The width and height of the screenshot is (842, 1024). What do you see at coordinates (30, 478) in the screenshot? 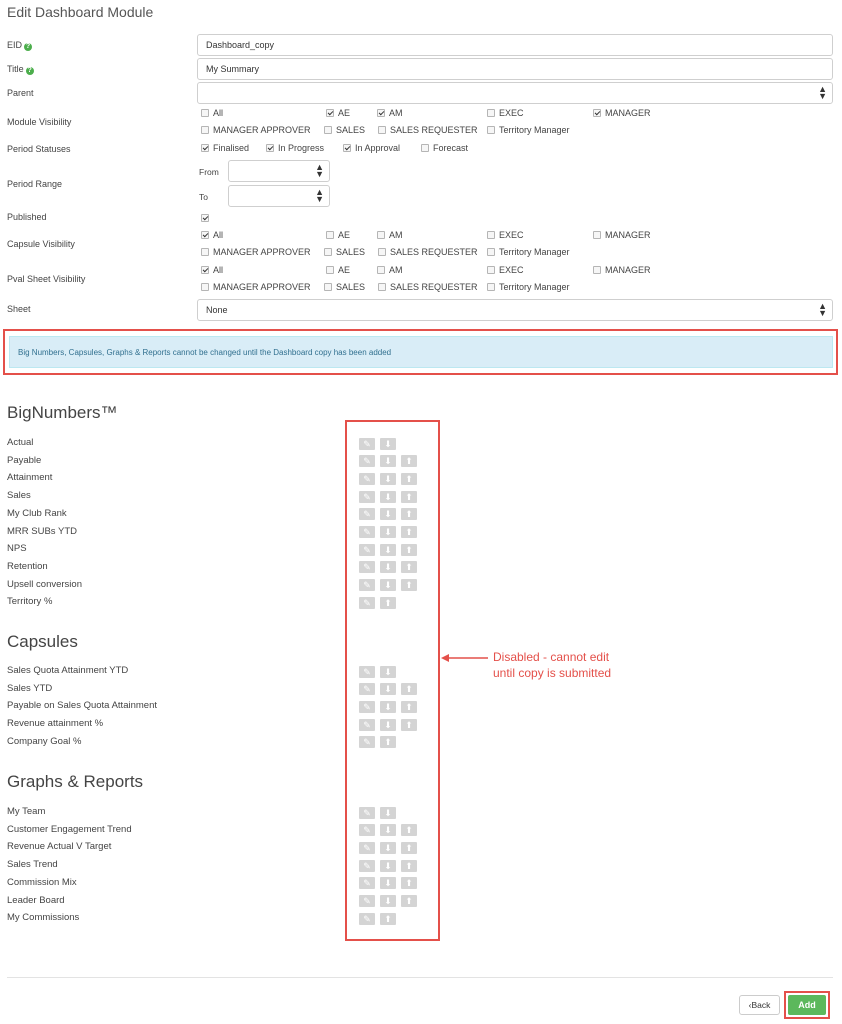
I see `list-item-attainment: Attainment` at bounding box center [30, 478].